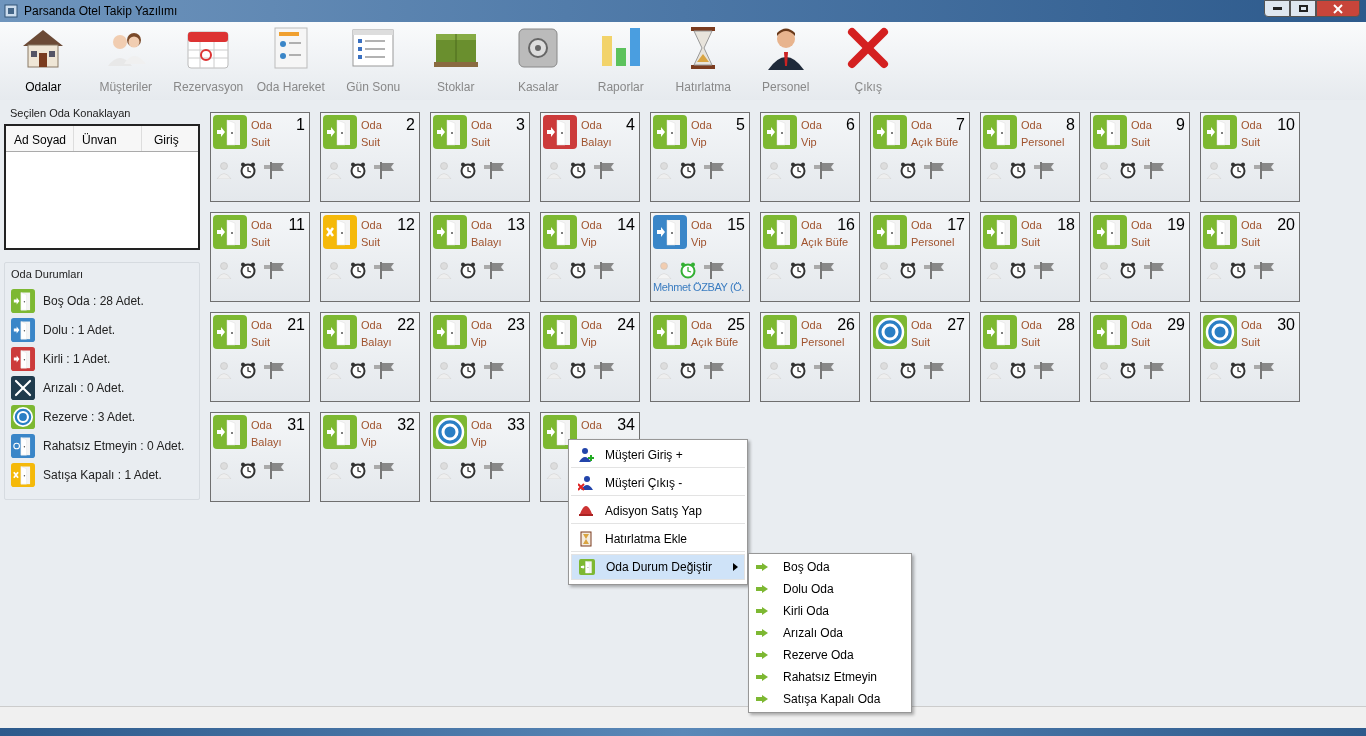 The height and width of the screenshot is (736, 1366). Describe the element at coordinates (736, 325) in the screenshot. I see `room-number: 25` at that location.